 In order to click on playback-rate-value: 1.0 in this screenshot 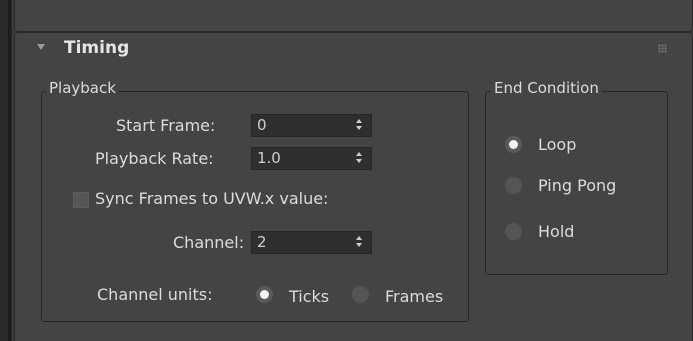, I will do `click(269, 158)`.